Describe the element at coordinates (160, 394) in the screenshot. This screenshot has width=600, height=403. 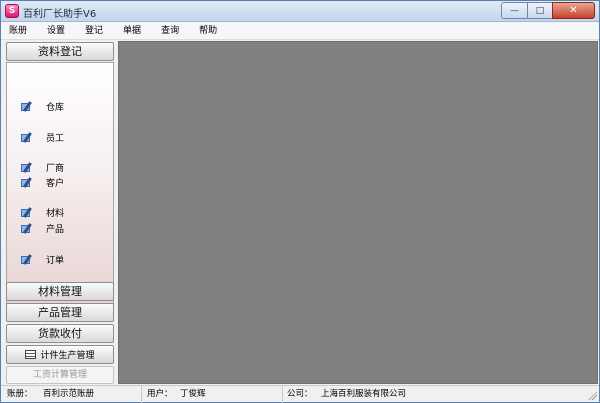
I see `status-user-label: 用户：` at that location.